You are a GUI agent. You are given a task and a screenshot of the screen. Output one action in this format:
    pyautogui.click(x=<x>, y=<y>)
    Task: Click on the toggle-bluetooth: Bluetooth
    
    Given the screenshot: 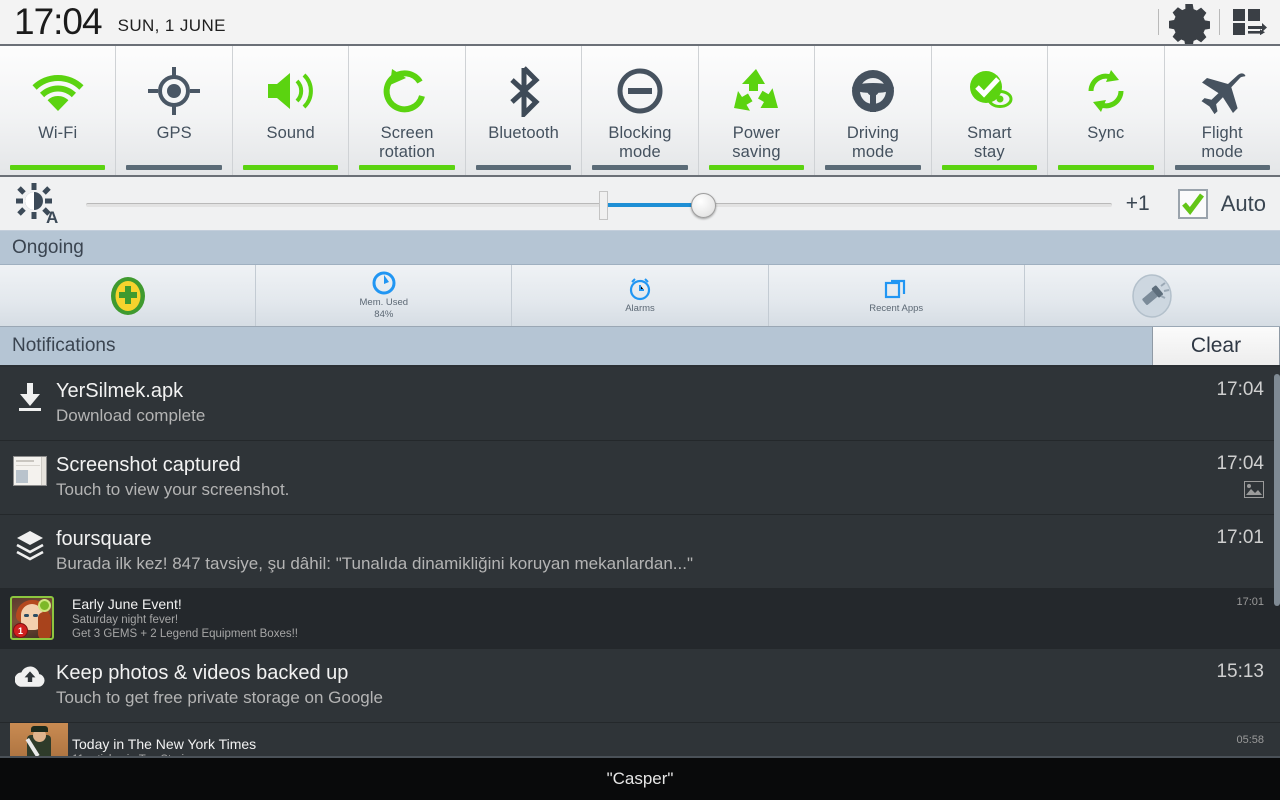 What is the action you would take?
    pyautogui.click(x=524, y=110)
    